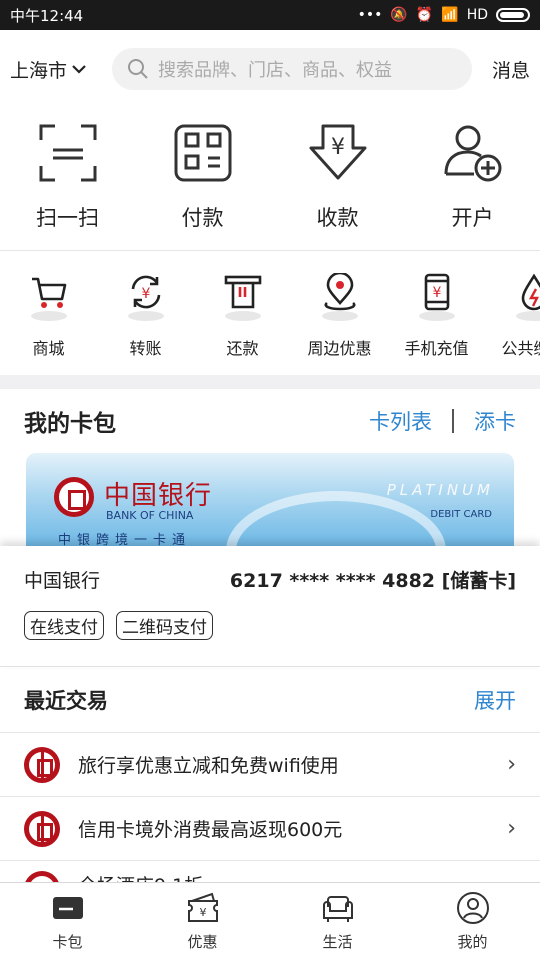 The height and width of the screenshot is (960, 540). What do you see at coordinates (530, 292) in the screenshot?
I see `utilities-icon` at bounding box center [530, 292].